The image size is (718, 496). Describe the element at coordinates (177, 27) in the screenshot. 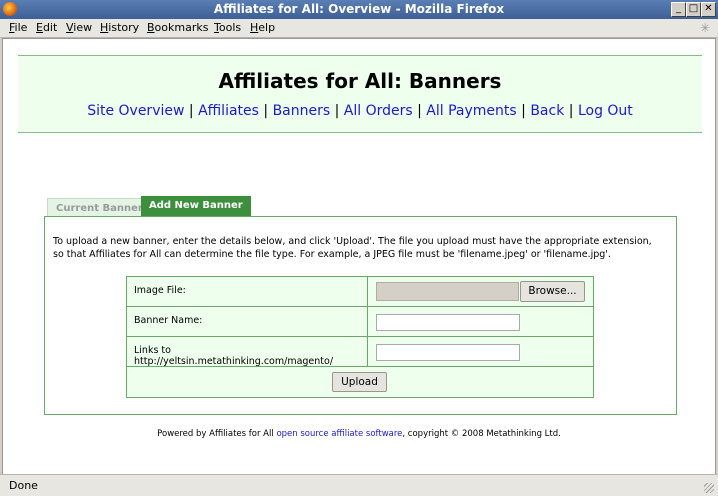

I see `menu-bookmarks: Bookmarks` at that location.